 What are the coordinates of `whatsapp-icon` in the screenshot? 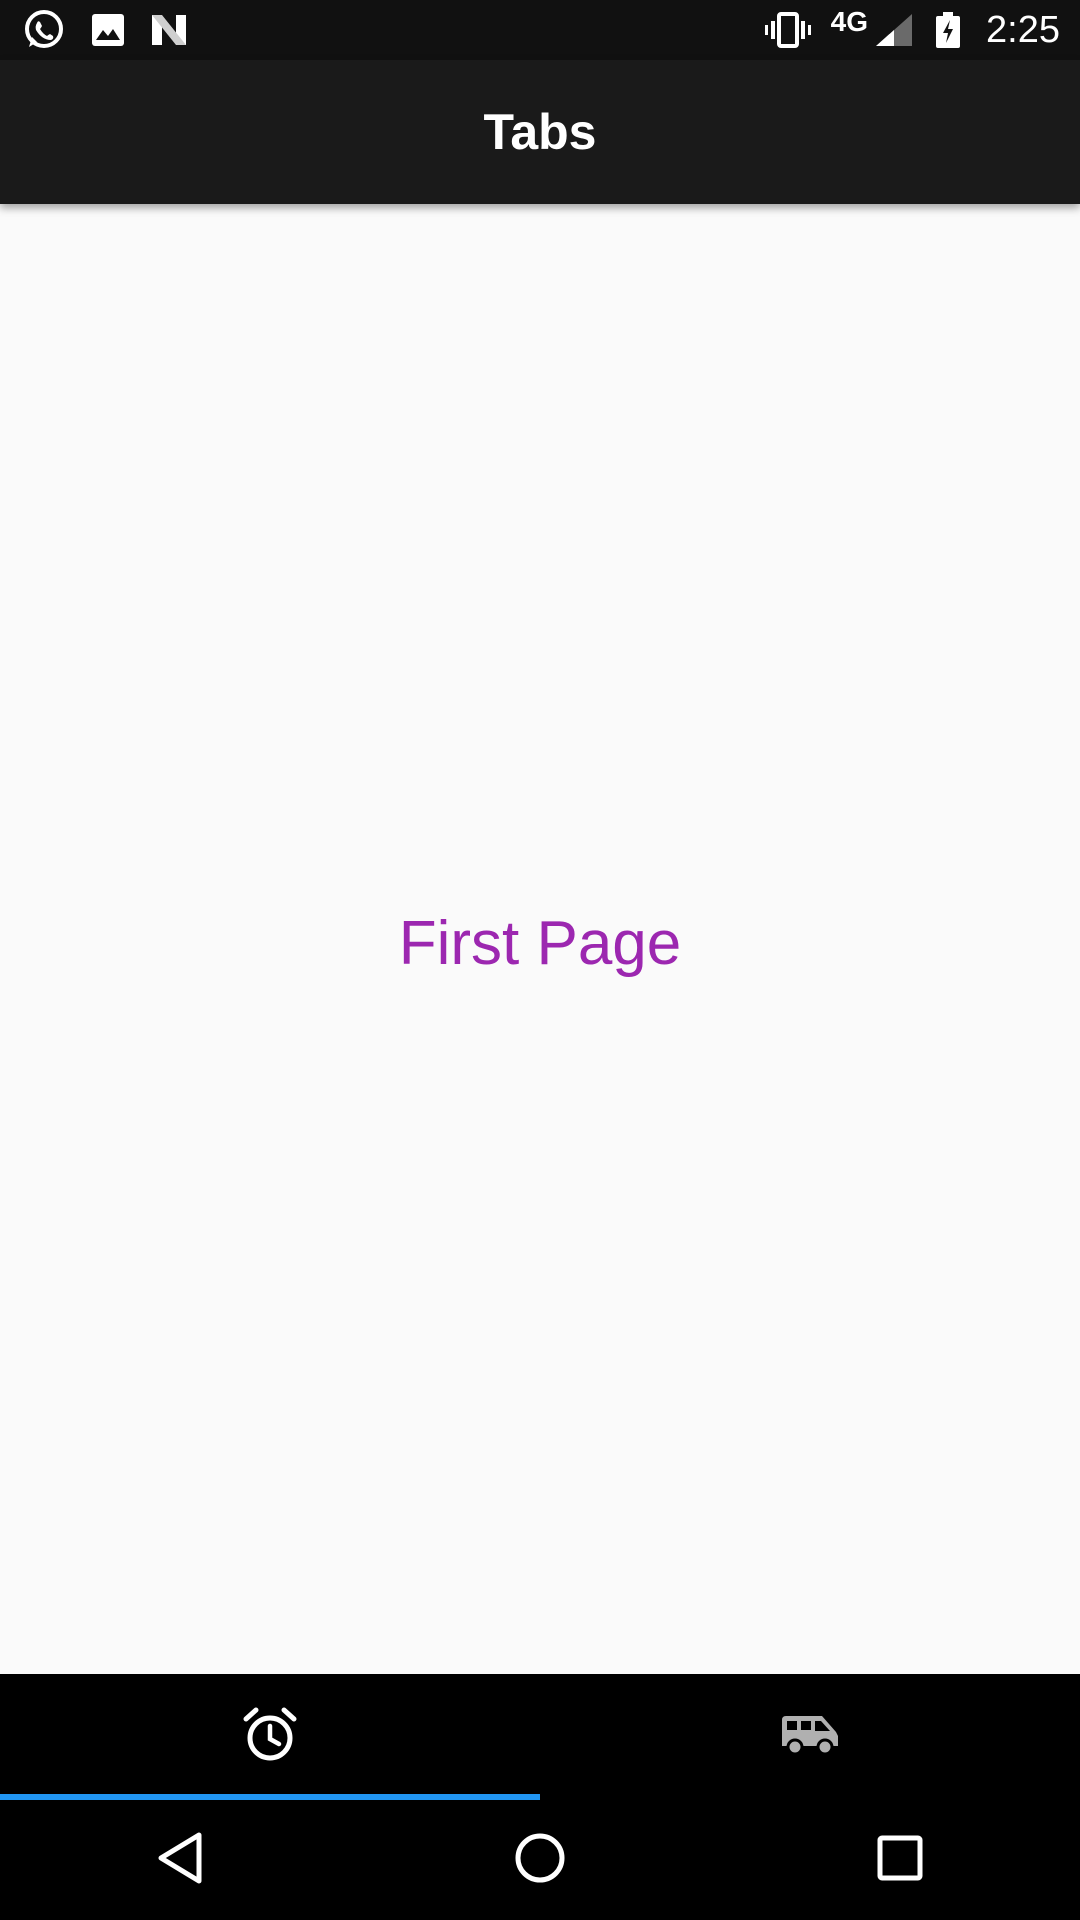 It's located at (44, 30).